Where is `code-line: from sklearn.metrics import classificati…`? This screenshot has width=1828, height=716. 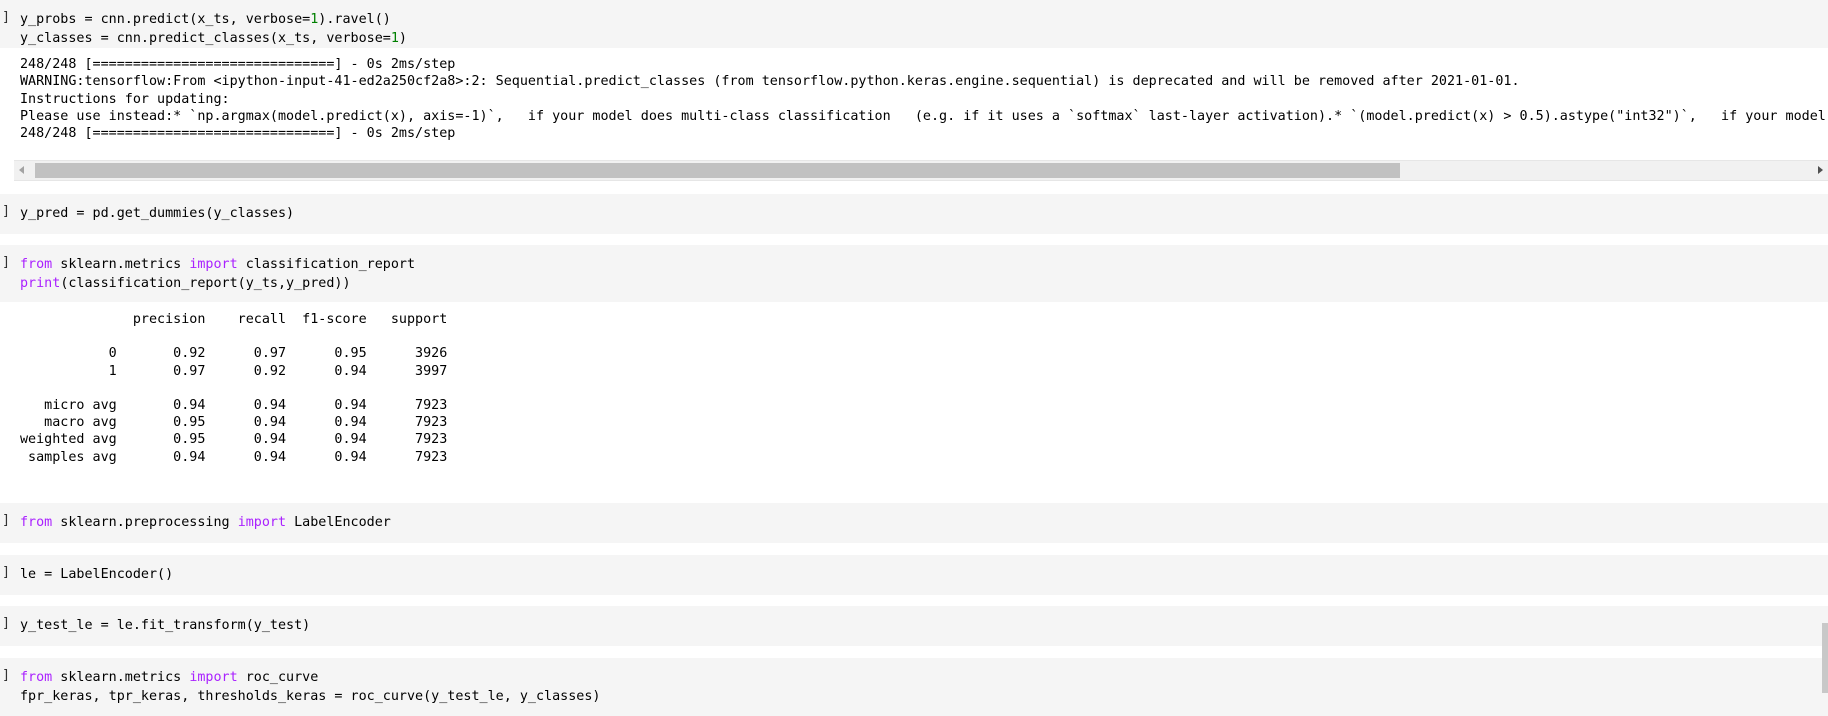
code-line: from sklearn.metrics import classificati… is located at coordinates (914, 264).